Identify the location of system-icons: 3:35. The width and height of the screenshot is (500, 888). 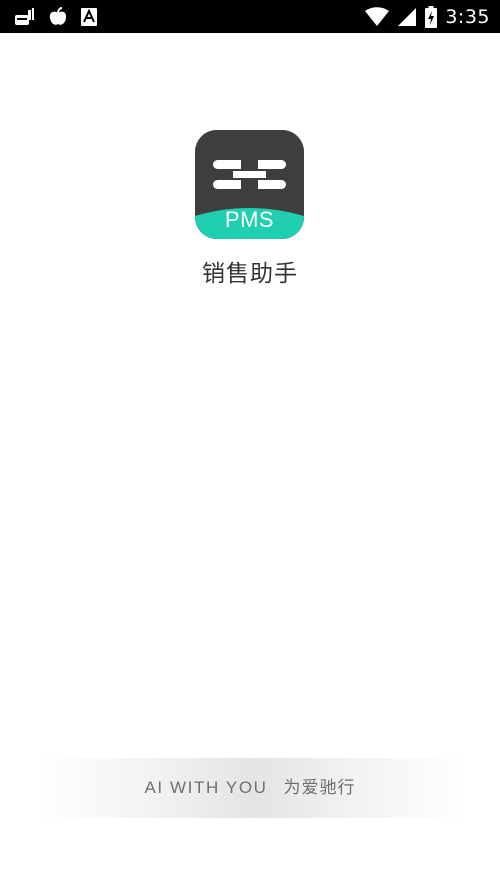
(427, 17).